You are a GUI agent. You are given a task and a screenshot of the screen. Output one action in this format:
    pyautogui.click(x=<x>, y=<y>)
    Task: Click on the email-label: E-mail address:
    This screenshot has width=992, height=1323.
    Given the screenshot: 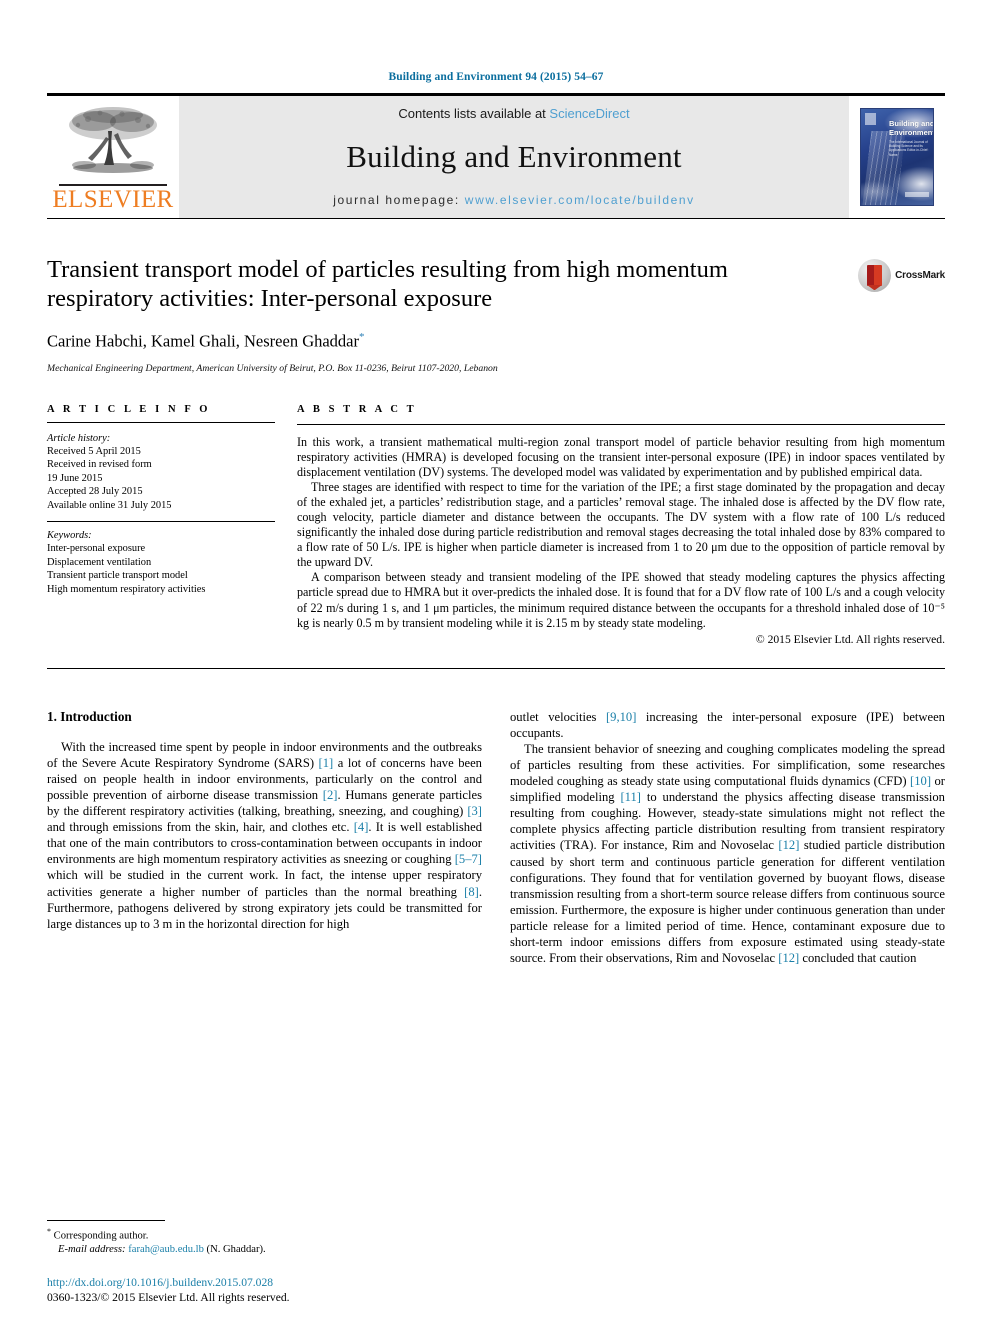 What is the action you would take?
    pyautogui.click(x=92, y=1250)
    